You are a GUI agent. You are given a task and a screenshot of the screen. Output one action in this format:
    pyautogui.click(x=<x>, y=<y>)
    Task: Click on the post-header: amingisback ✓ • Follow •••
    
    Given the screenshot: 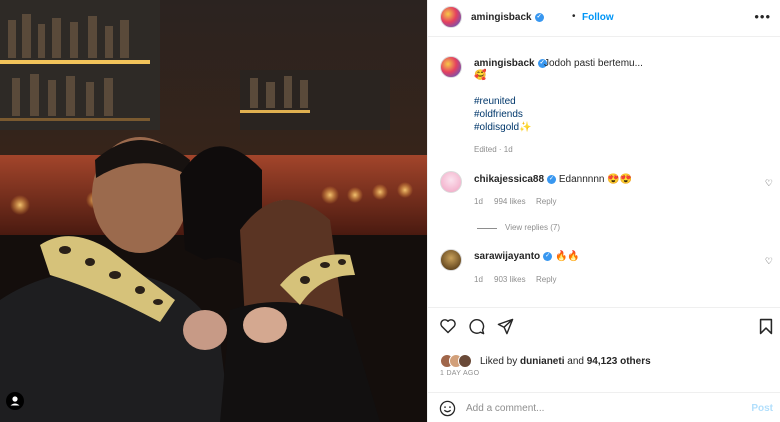 What is the action you would take?
    pyautogui.click(x=604, y=18)
    